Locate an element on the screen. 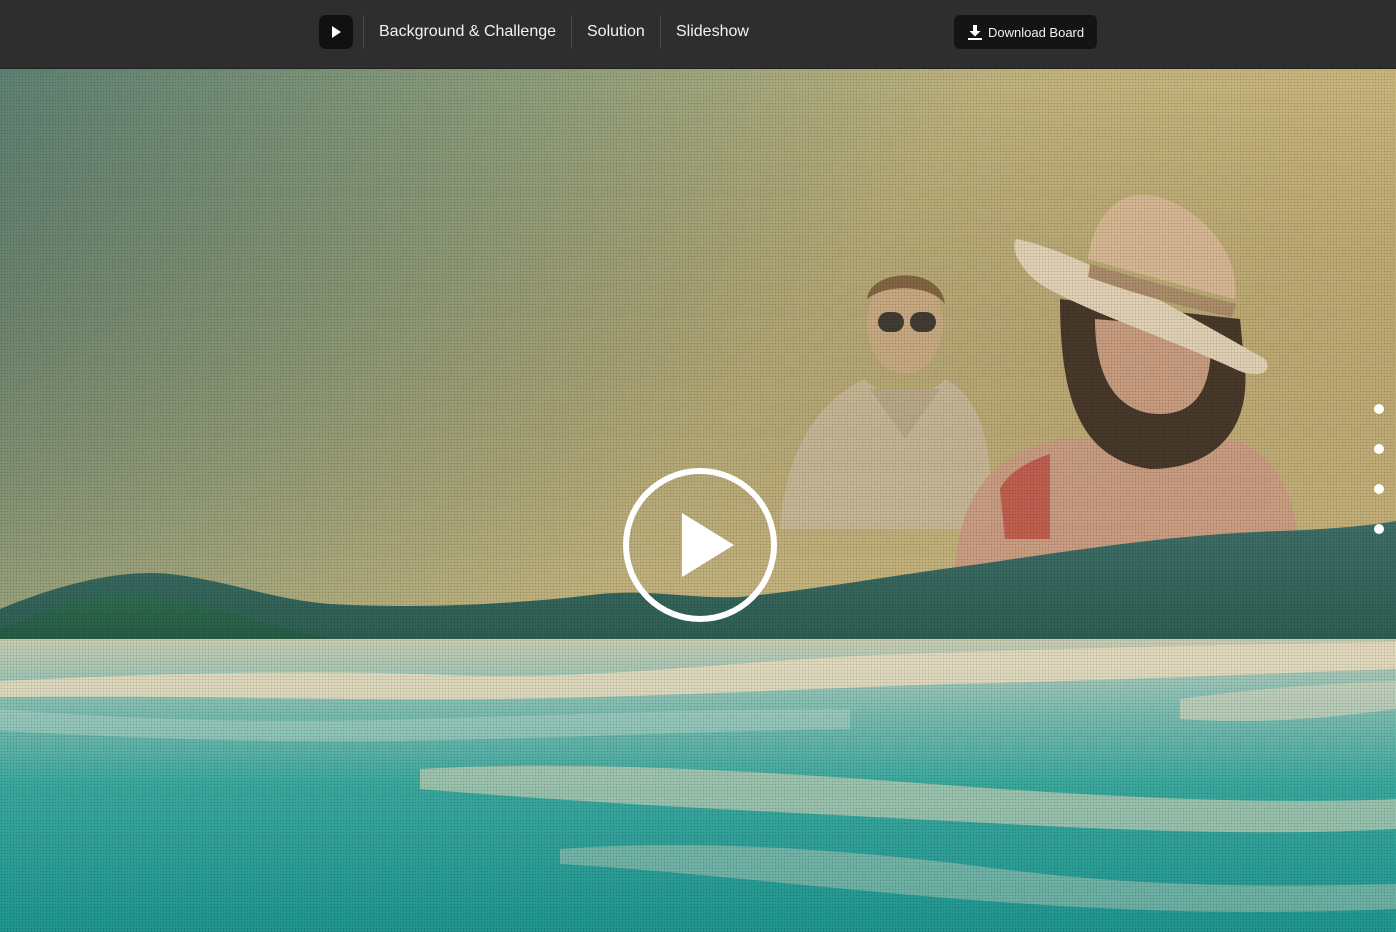 This screenshot has height=932, width=1396. nav-background-challenge: Background & Challenge is located at coordinates (467, 32).